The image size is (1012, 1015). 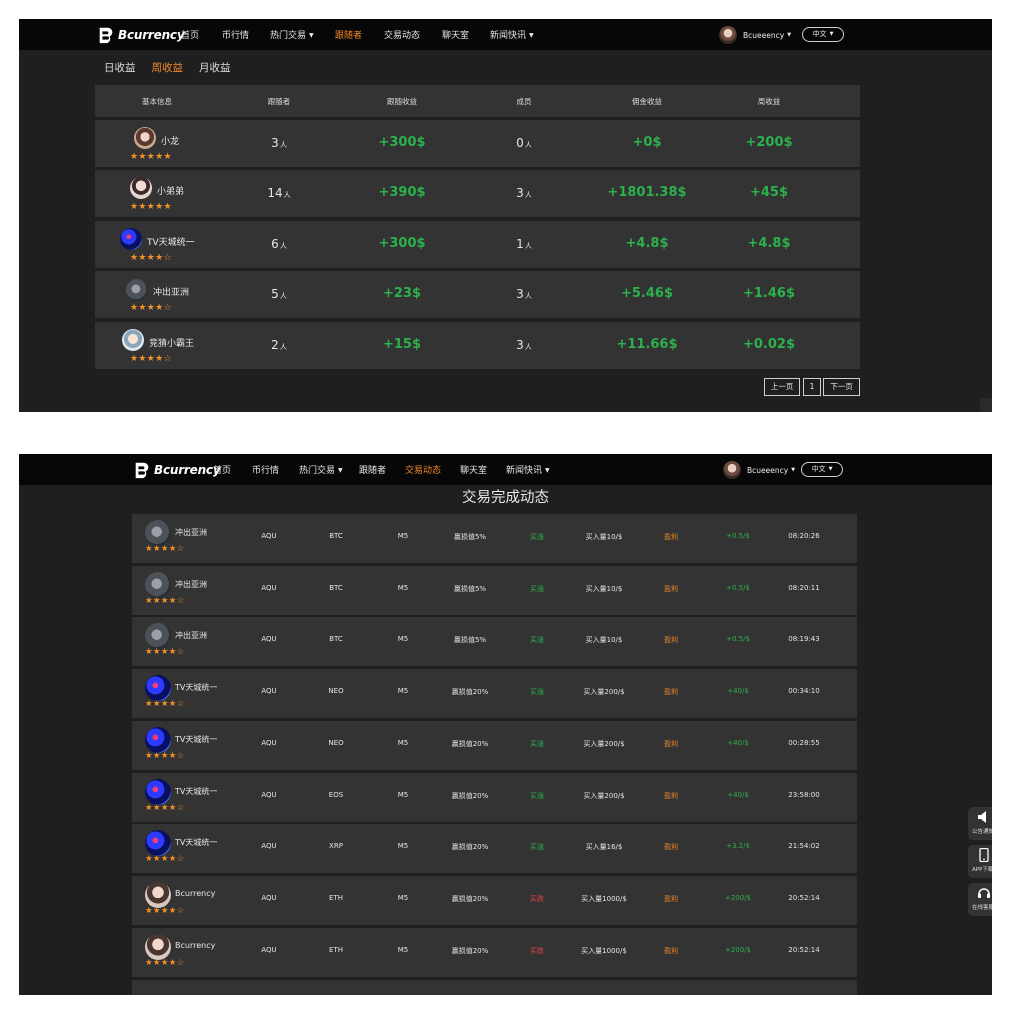 What do you see at coordinates (120, 67) in the screenshot?
I see `tab-daily: 日收益` at bounding box center [120, 67].